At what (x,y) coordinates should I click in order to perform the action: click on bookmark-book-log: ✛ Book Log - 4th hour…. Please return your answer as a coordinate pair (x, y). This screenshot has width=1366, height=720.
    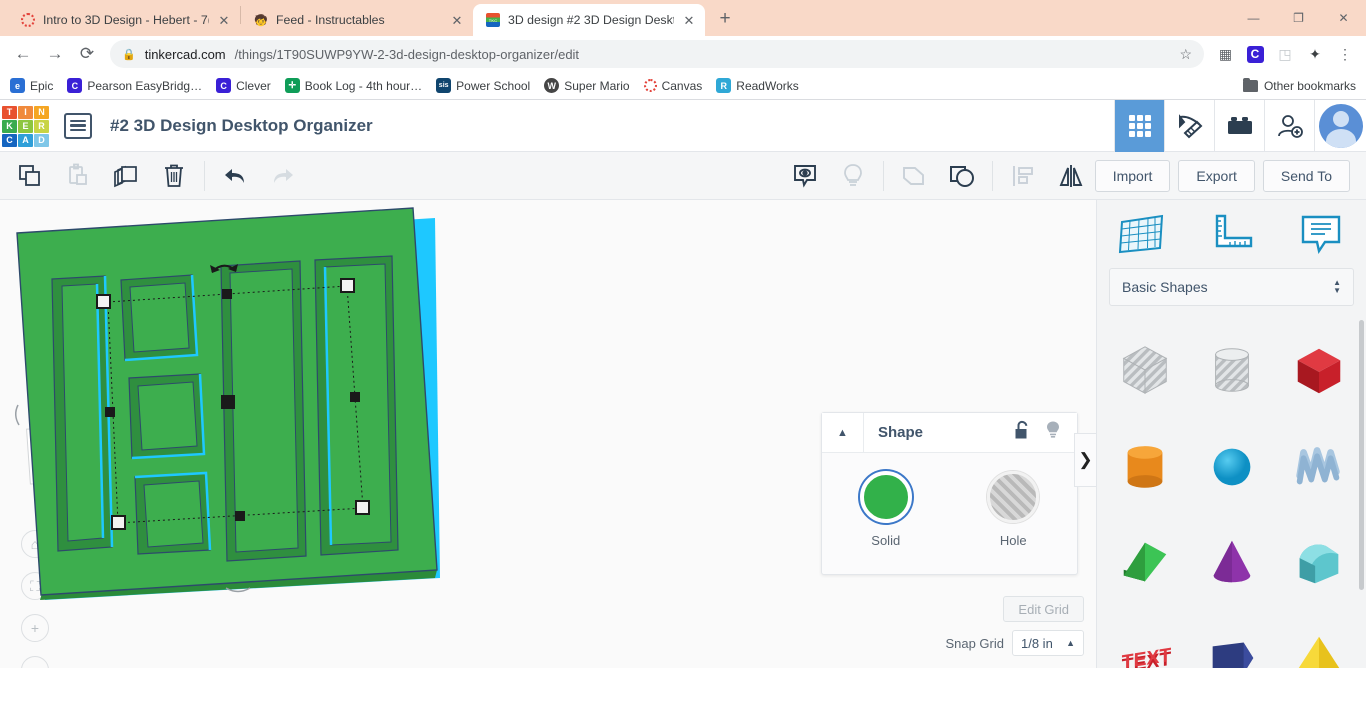
    Looking at the image, I should click on (353, 85).